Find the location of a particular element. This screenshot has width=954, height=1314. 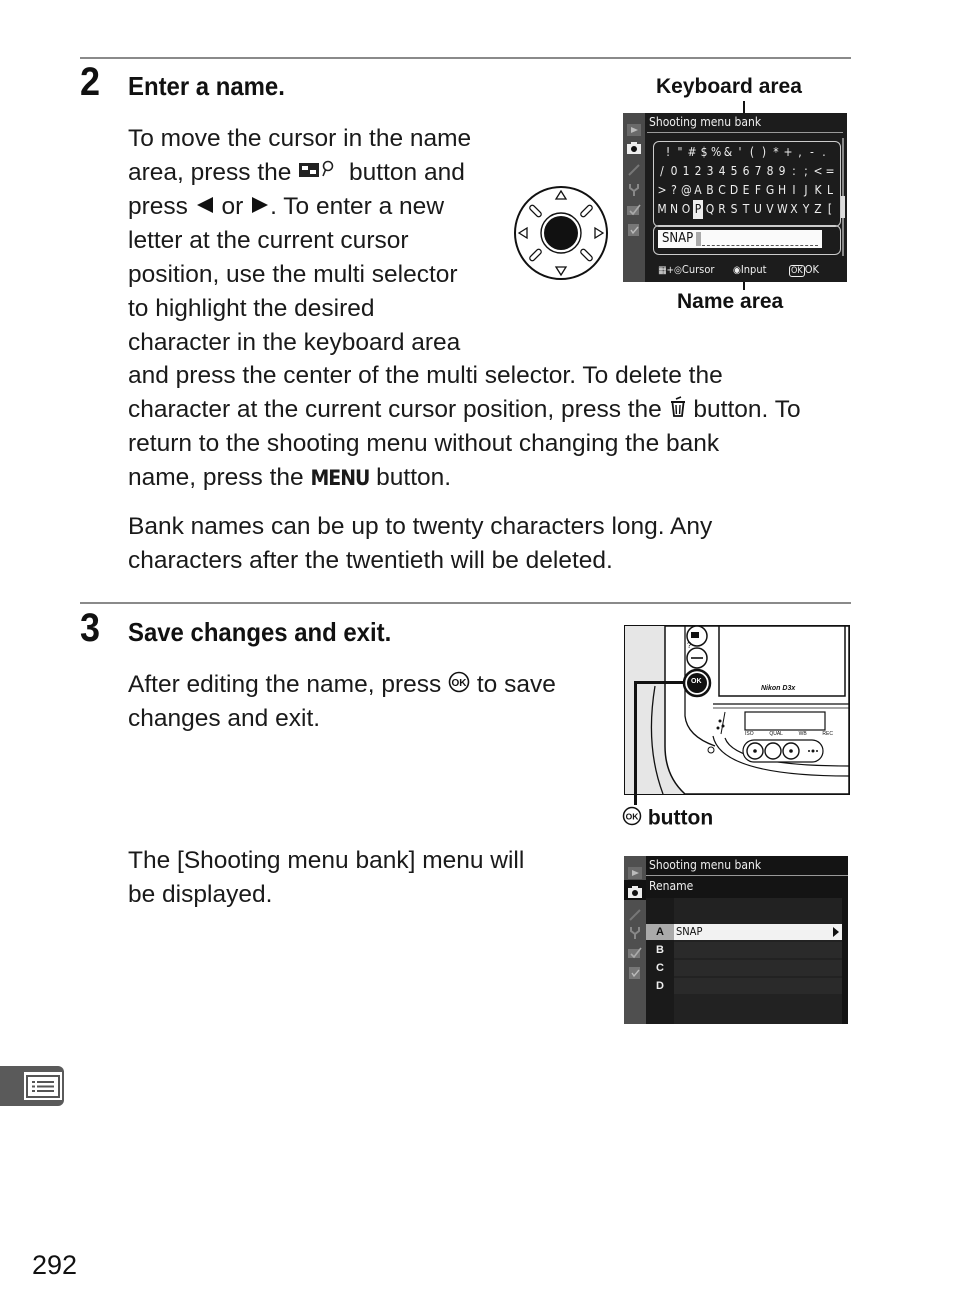

svg-text: OK is located at coordinates (460, 683).